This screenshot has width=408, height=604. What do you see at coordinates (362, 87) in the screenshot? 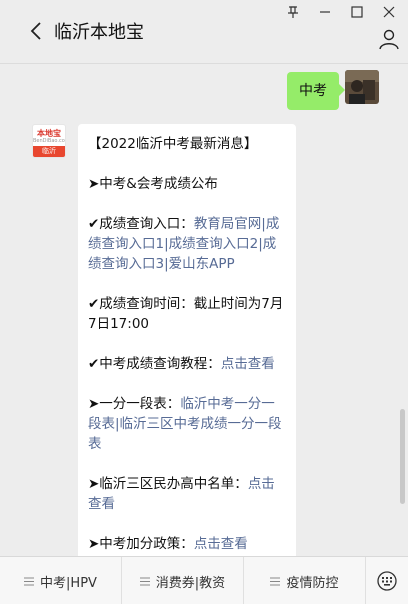
I see `self-avatar` at bounding box center [362, 87].